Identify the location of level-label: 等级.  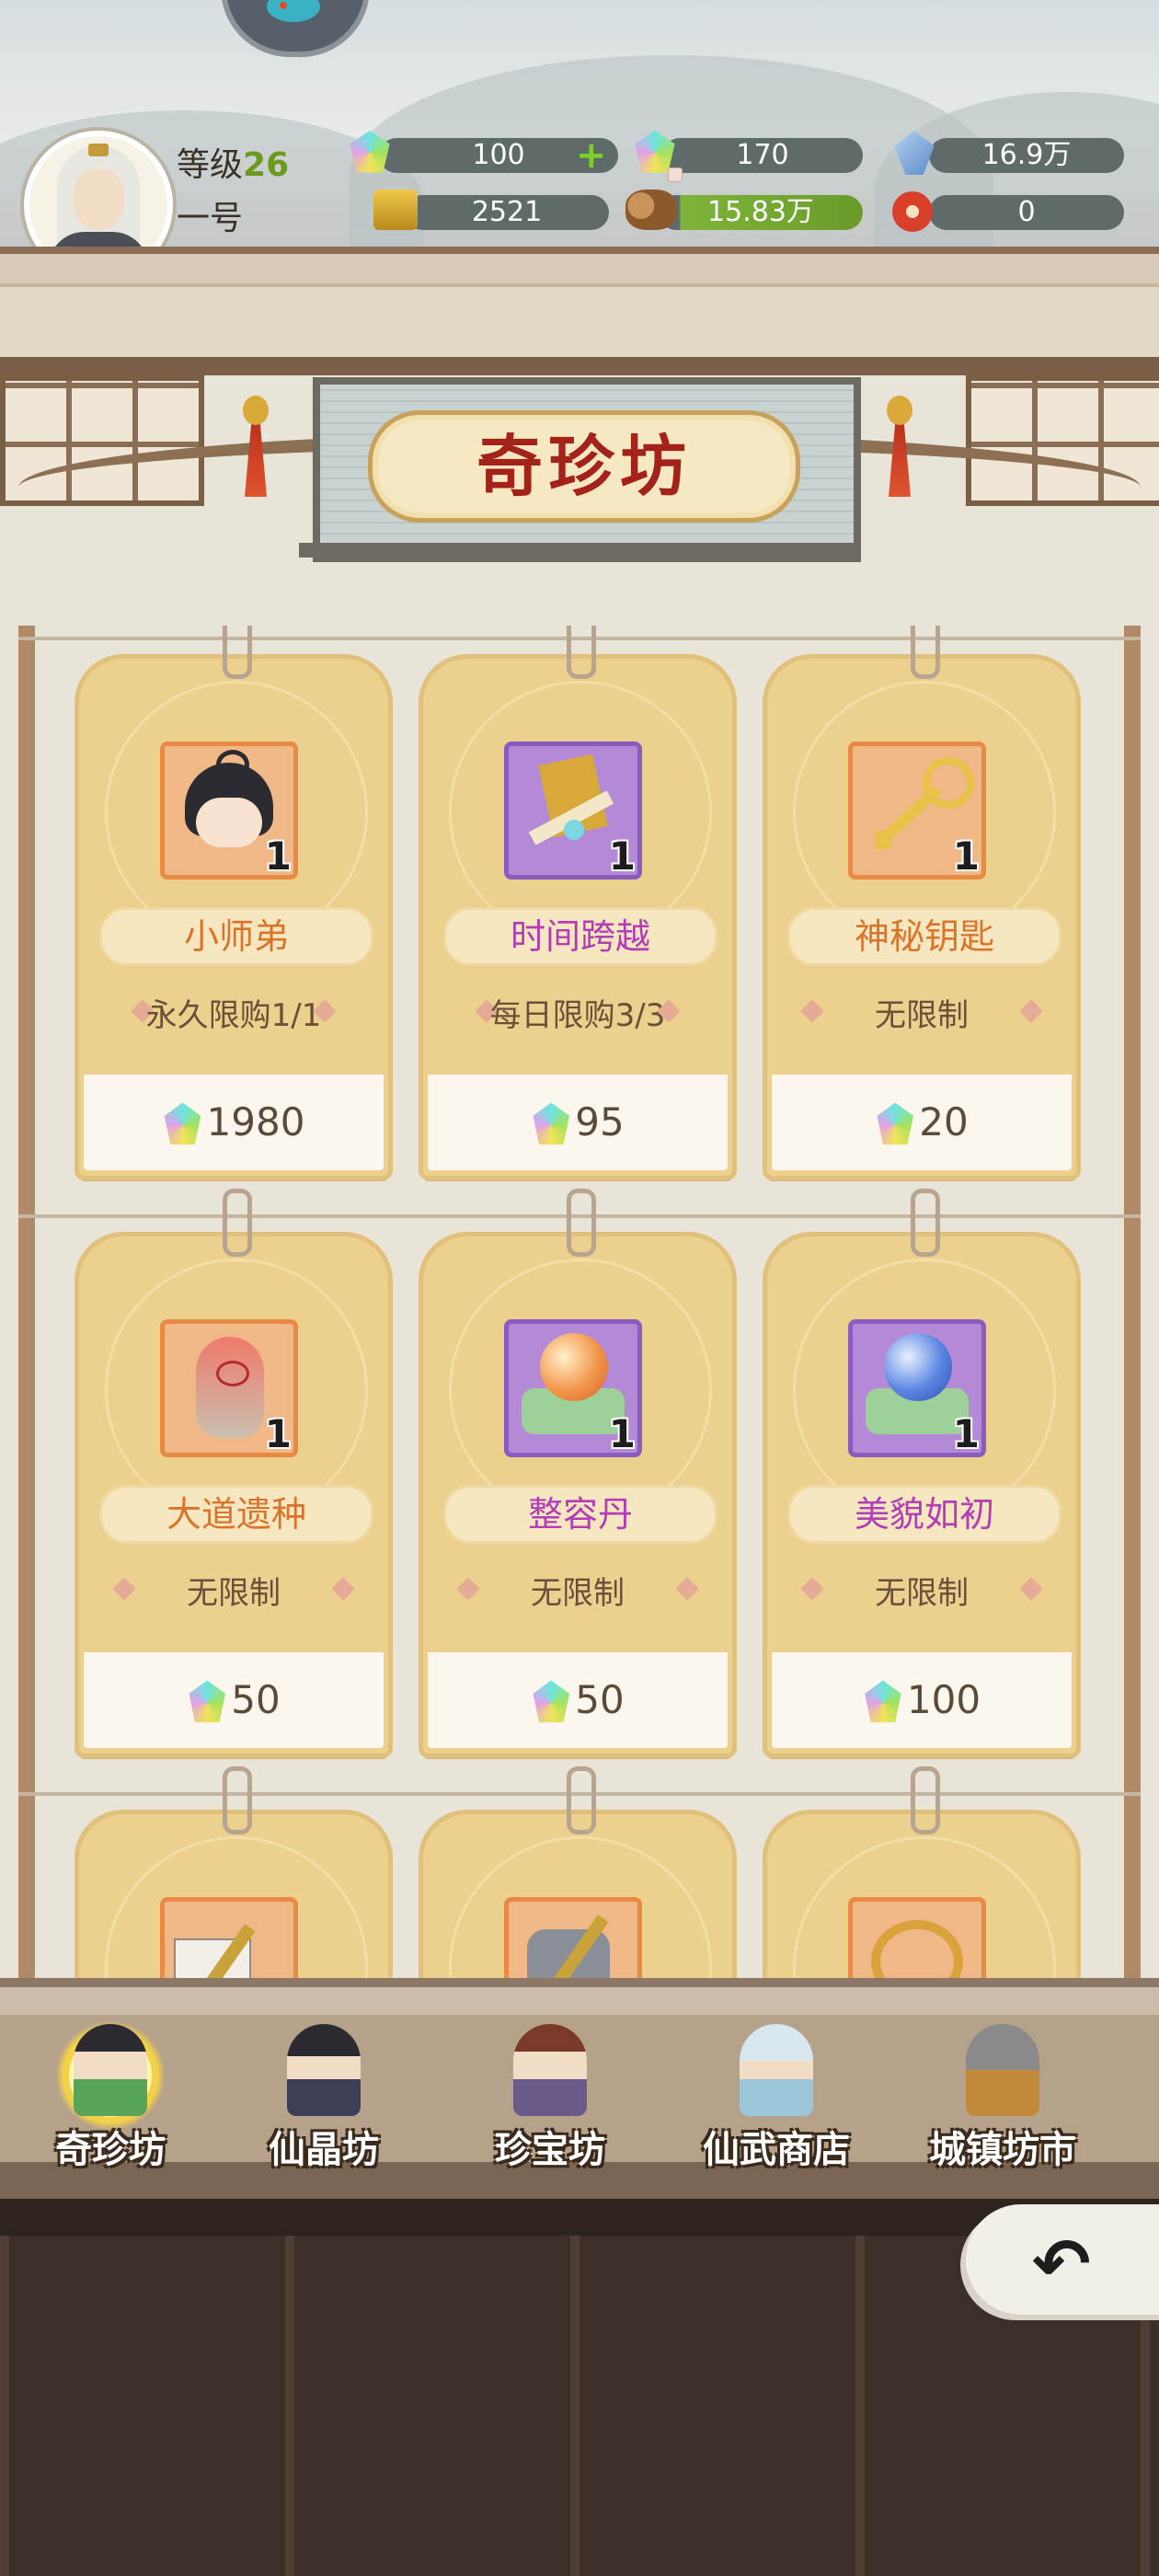
(210, 165).